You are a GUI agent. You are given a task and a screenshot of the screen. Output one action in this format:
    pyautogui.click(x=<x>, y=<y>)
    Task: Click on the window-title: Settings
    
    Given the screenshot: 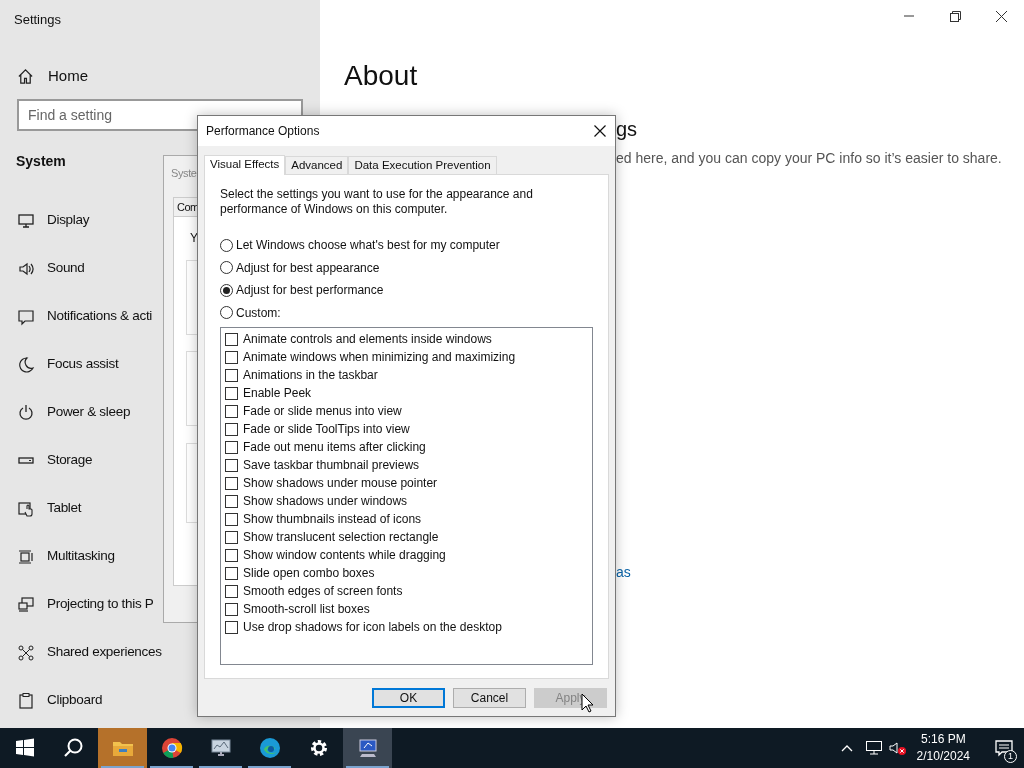 What is the action you would take?
    pyautogui.click(x=37, y=20)
    